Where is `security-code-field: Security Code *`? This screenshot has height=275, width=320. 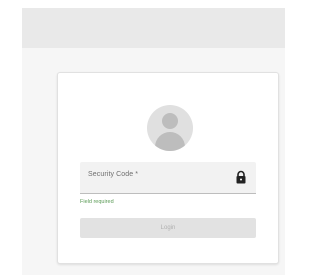 security-code-field: Security Code * is located at coordinates (168, 178).